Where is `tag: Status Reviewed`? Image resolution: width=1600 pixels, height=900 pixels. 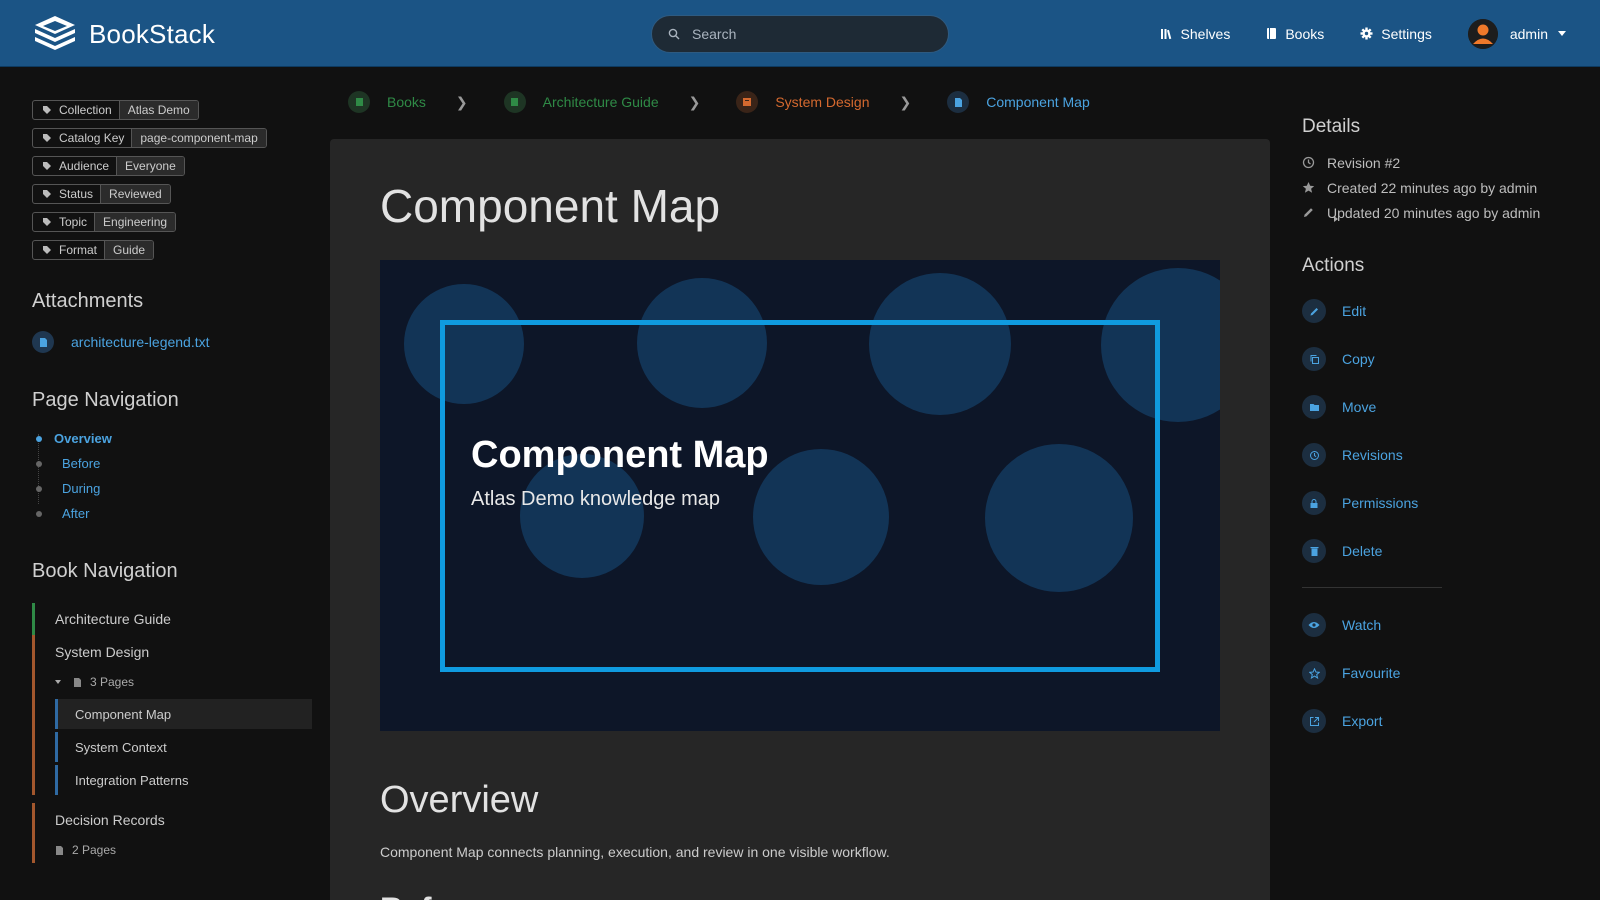
tag: Status Reviewed is located at coordinates (101, 194).